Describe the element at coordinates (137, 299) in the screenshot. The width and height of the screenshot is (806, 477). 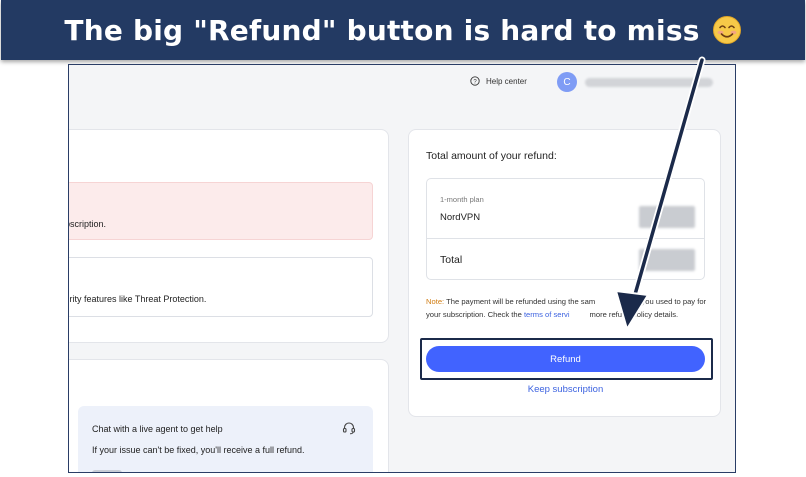
I see `feature-text: curity features like Threat Protection.` at that location.